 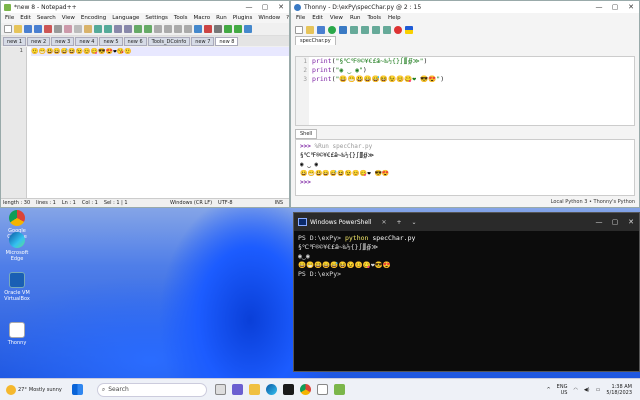 What do you see at coordinates (593, 202) in the screenshot?
I see `interpreter-status: Local Python 3 • Thonny's Python` at bounding box center [593, 202].